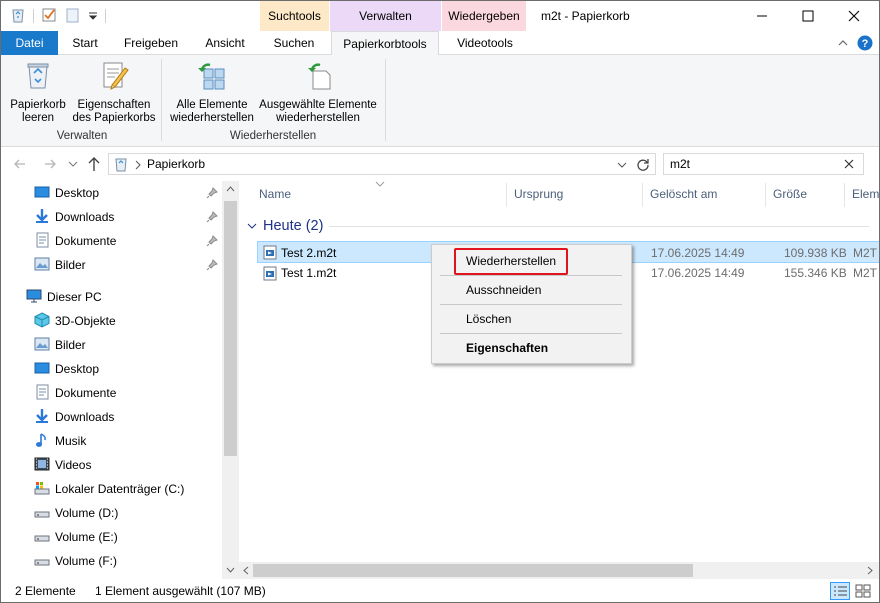 This screenshot has width=880, height=603. What do you see at coordinates (318, 92) in the screenshot?
I see `restore-selected-button: Ausgewählte Elemente wiederherstellen` at bounding box center [318, 92].